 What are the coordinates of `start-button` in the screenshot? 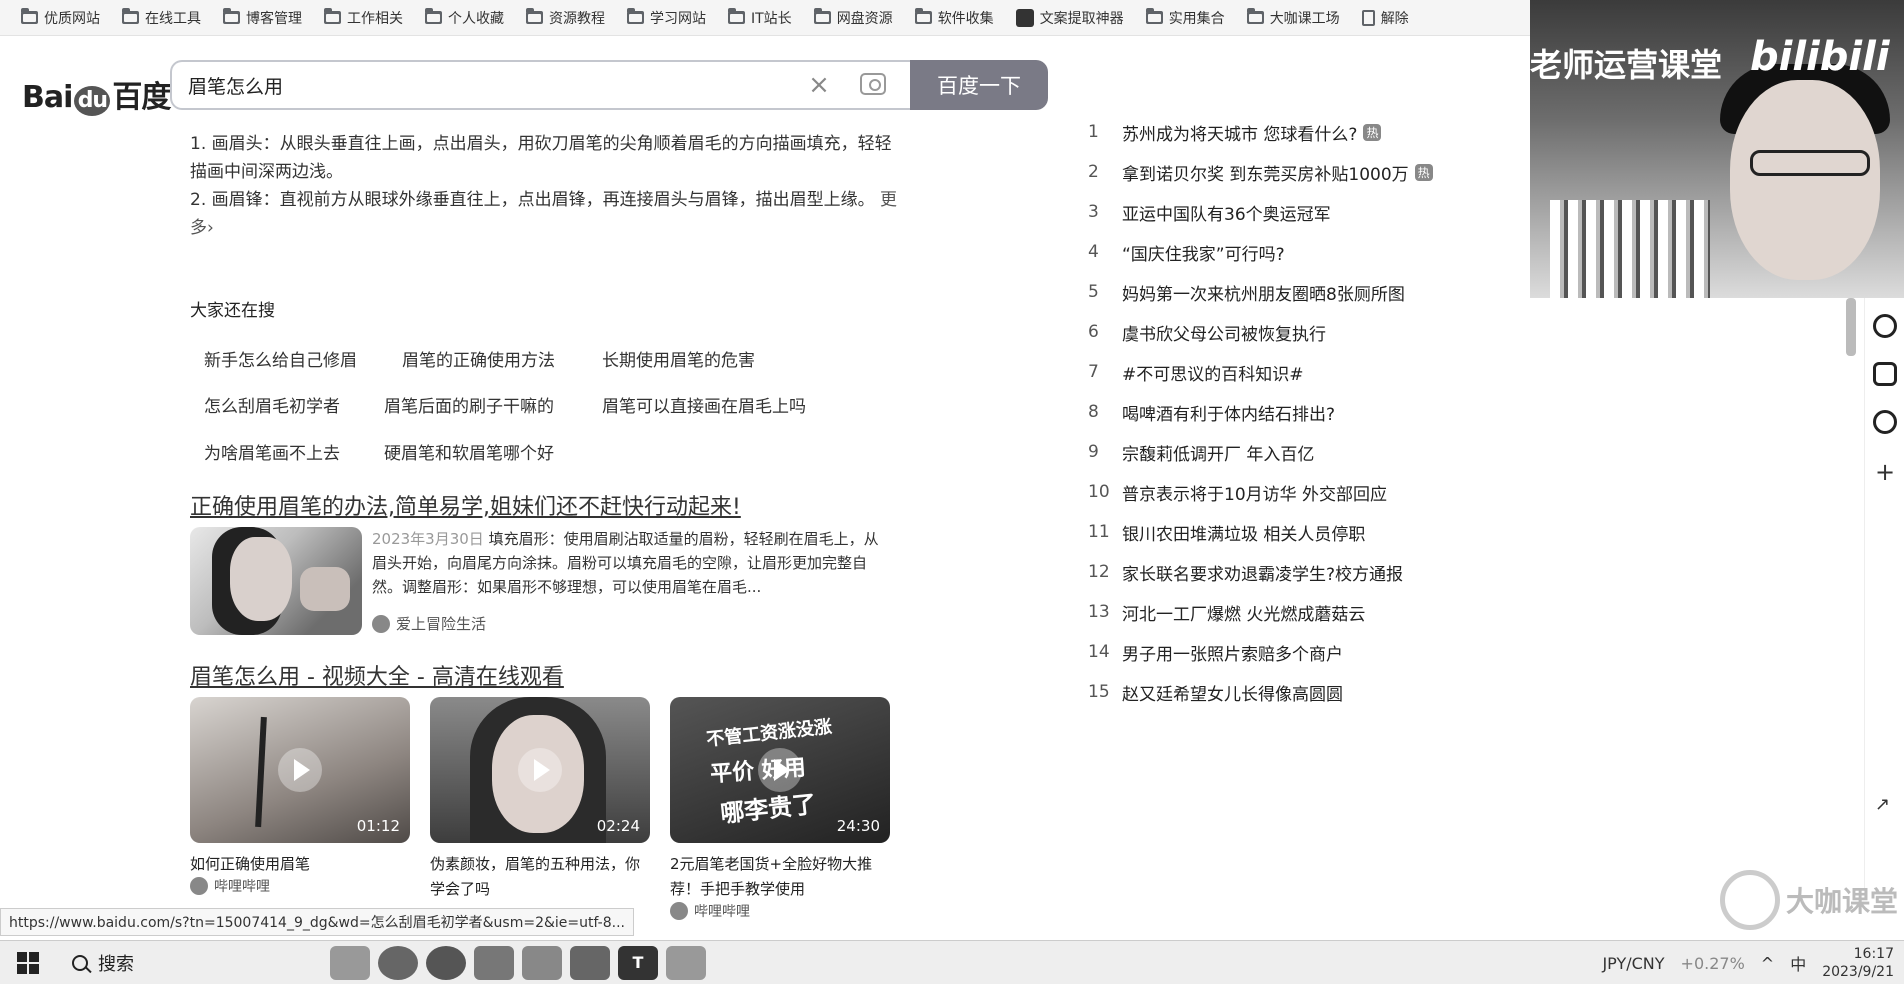 It's located at (28, 962).